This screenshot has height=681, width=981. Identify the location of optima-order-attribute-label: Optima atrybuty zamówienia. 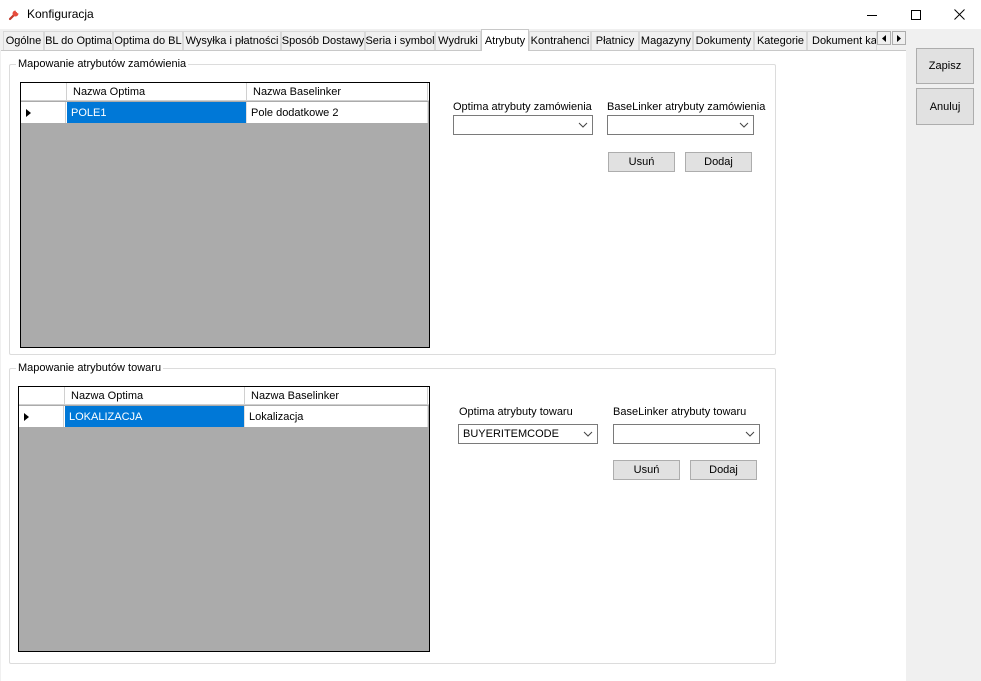
(522, 107).